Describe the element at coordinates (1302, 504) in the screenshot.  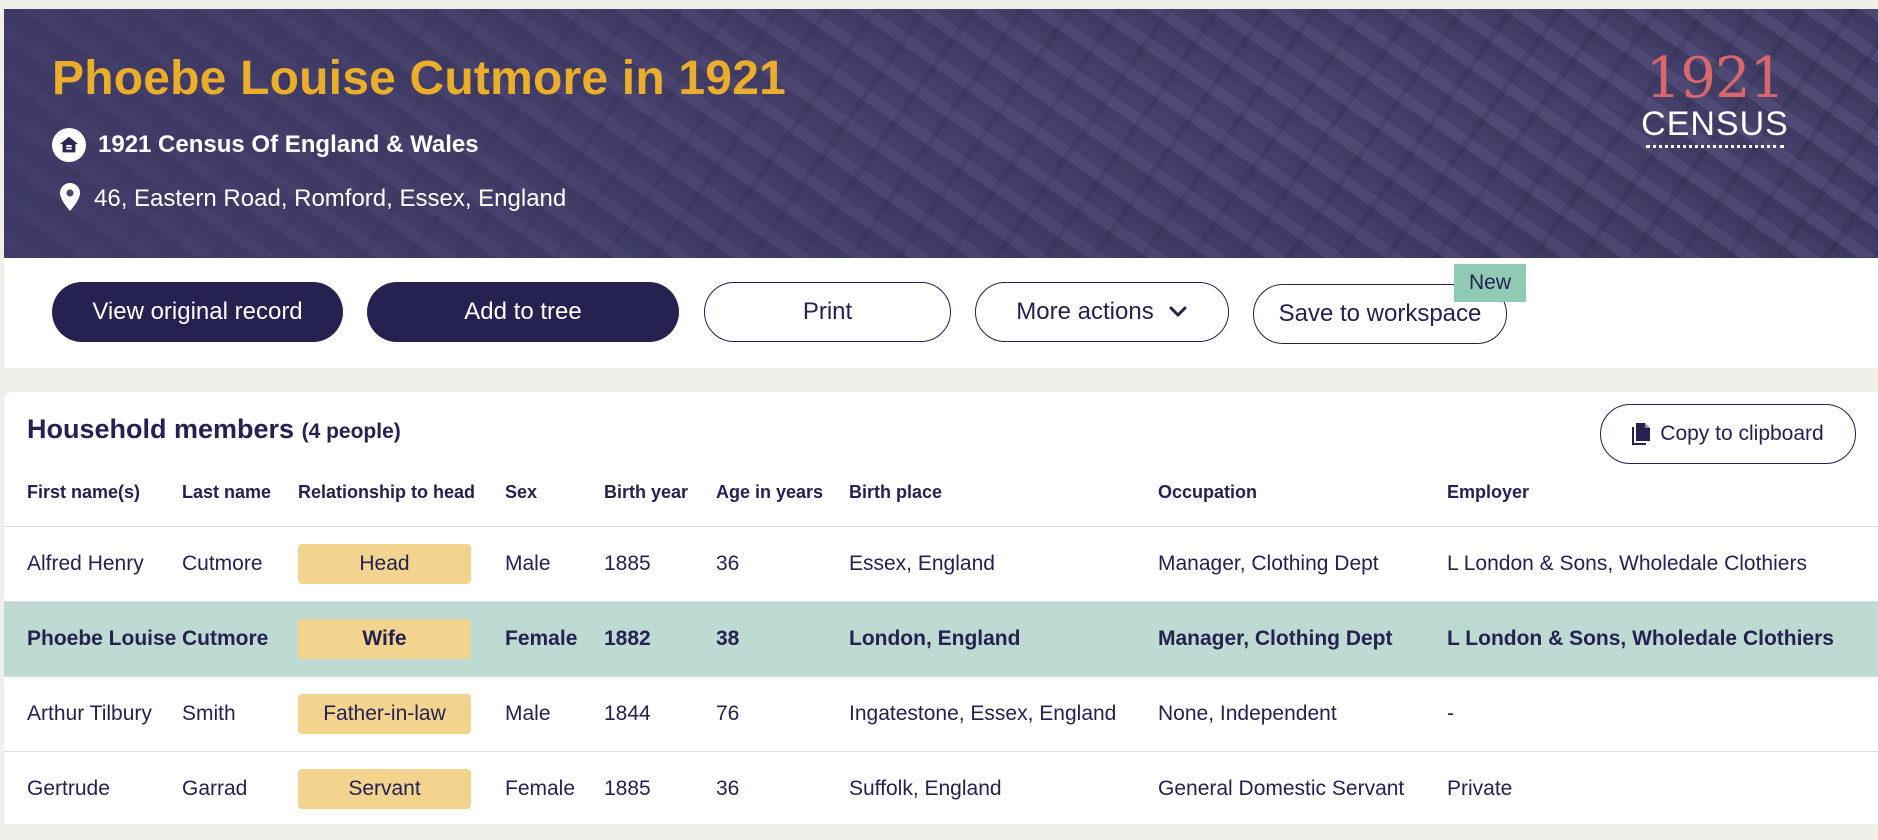
I see `col-occupation: Occupation` at that location.